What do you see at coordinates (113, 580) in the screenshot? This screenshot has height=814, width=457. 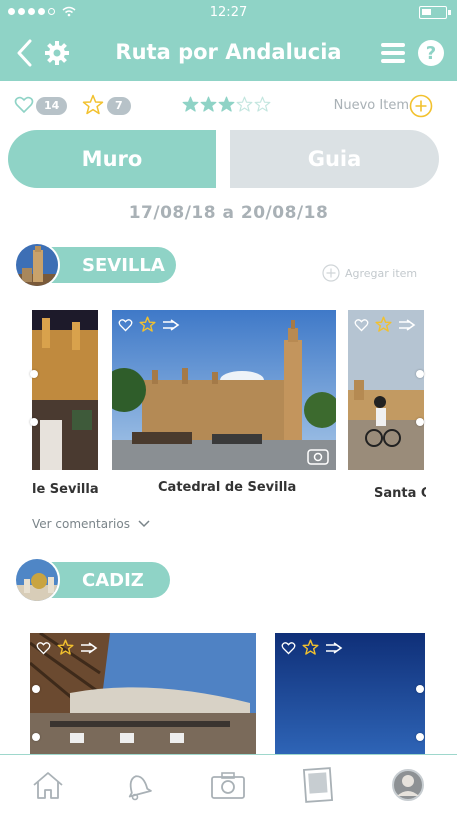 I see `city-name: CADIZ` at bounding box center [113, 580].